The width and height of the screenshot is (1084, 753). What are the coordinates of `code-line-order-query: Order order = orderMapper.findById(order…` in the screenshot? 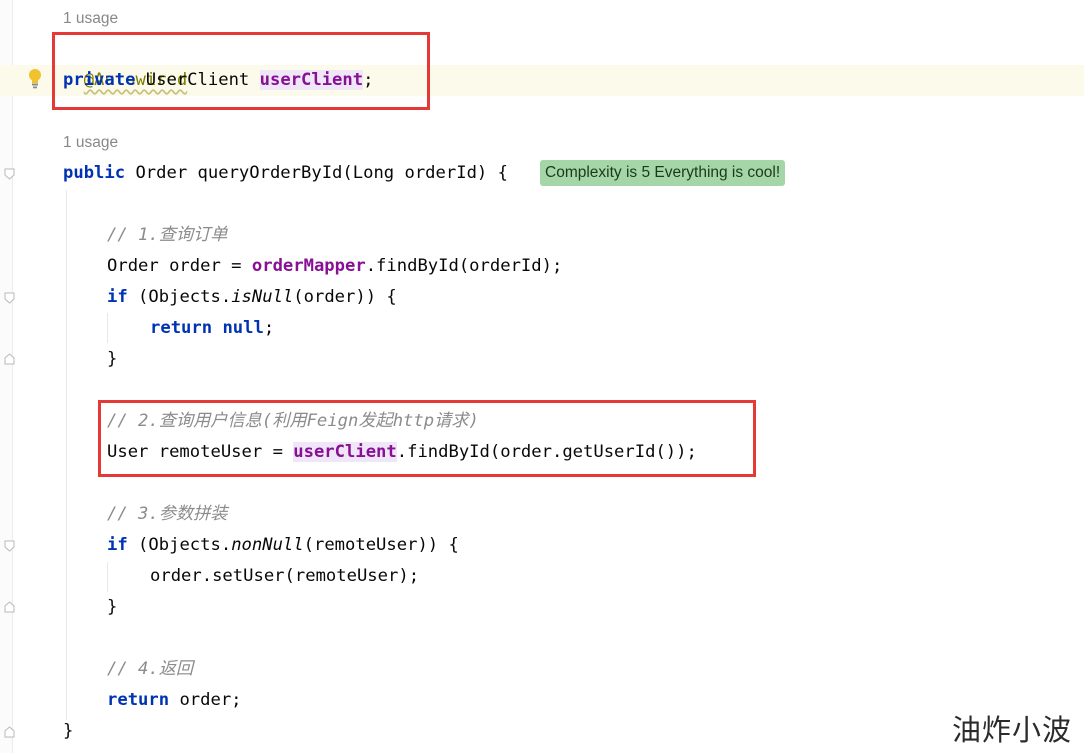 It's located at (334, 266).